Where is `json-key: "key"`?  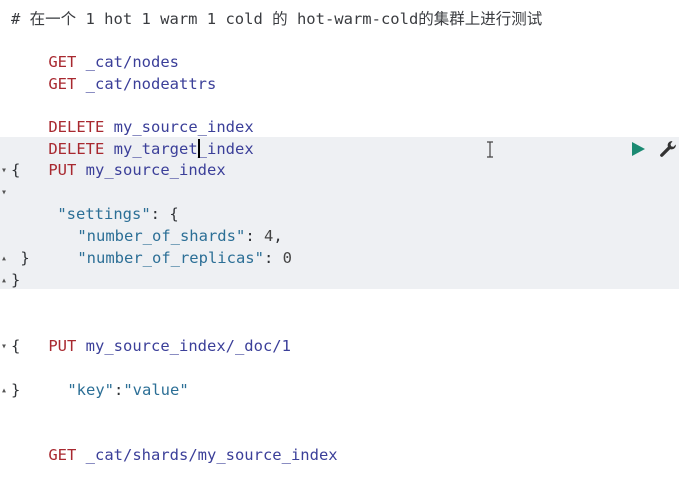
json-key: "key" is located at coordinates (90, 390).